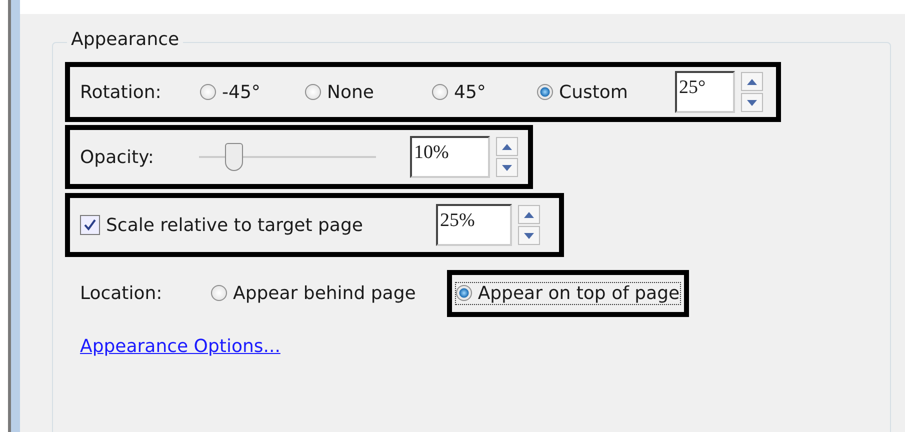 This screenshot has height=432, width=905. I want to click on radio-button: None, so click(368, 92).